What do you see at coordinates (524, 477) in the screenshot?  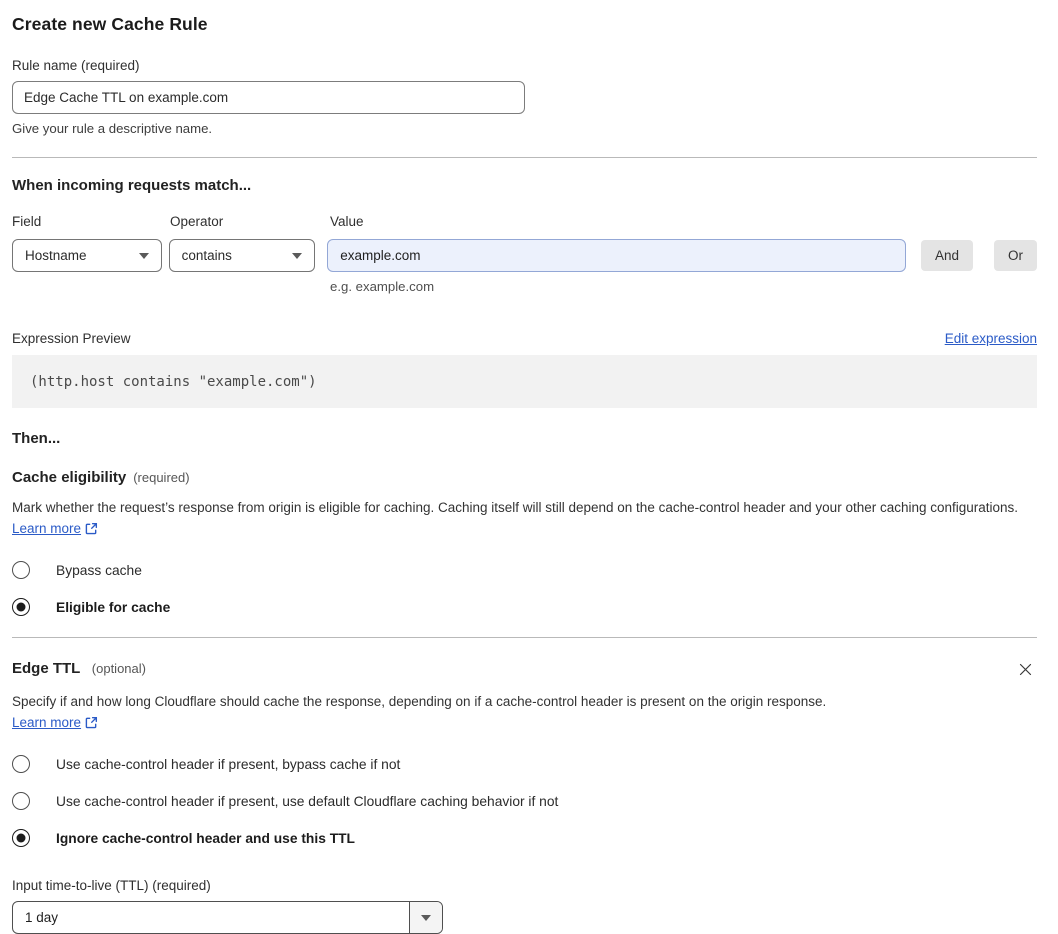 I see `cache-eligibility-heading-row: Cache eligibility (required)` at bounding box center [524, 477].